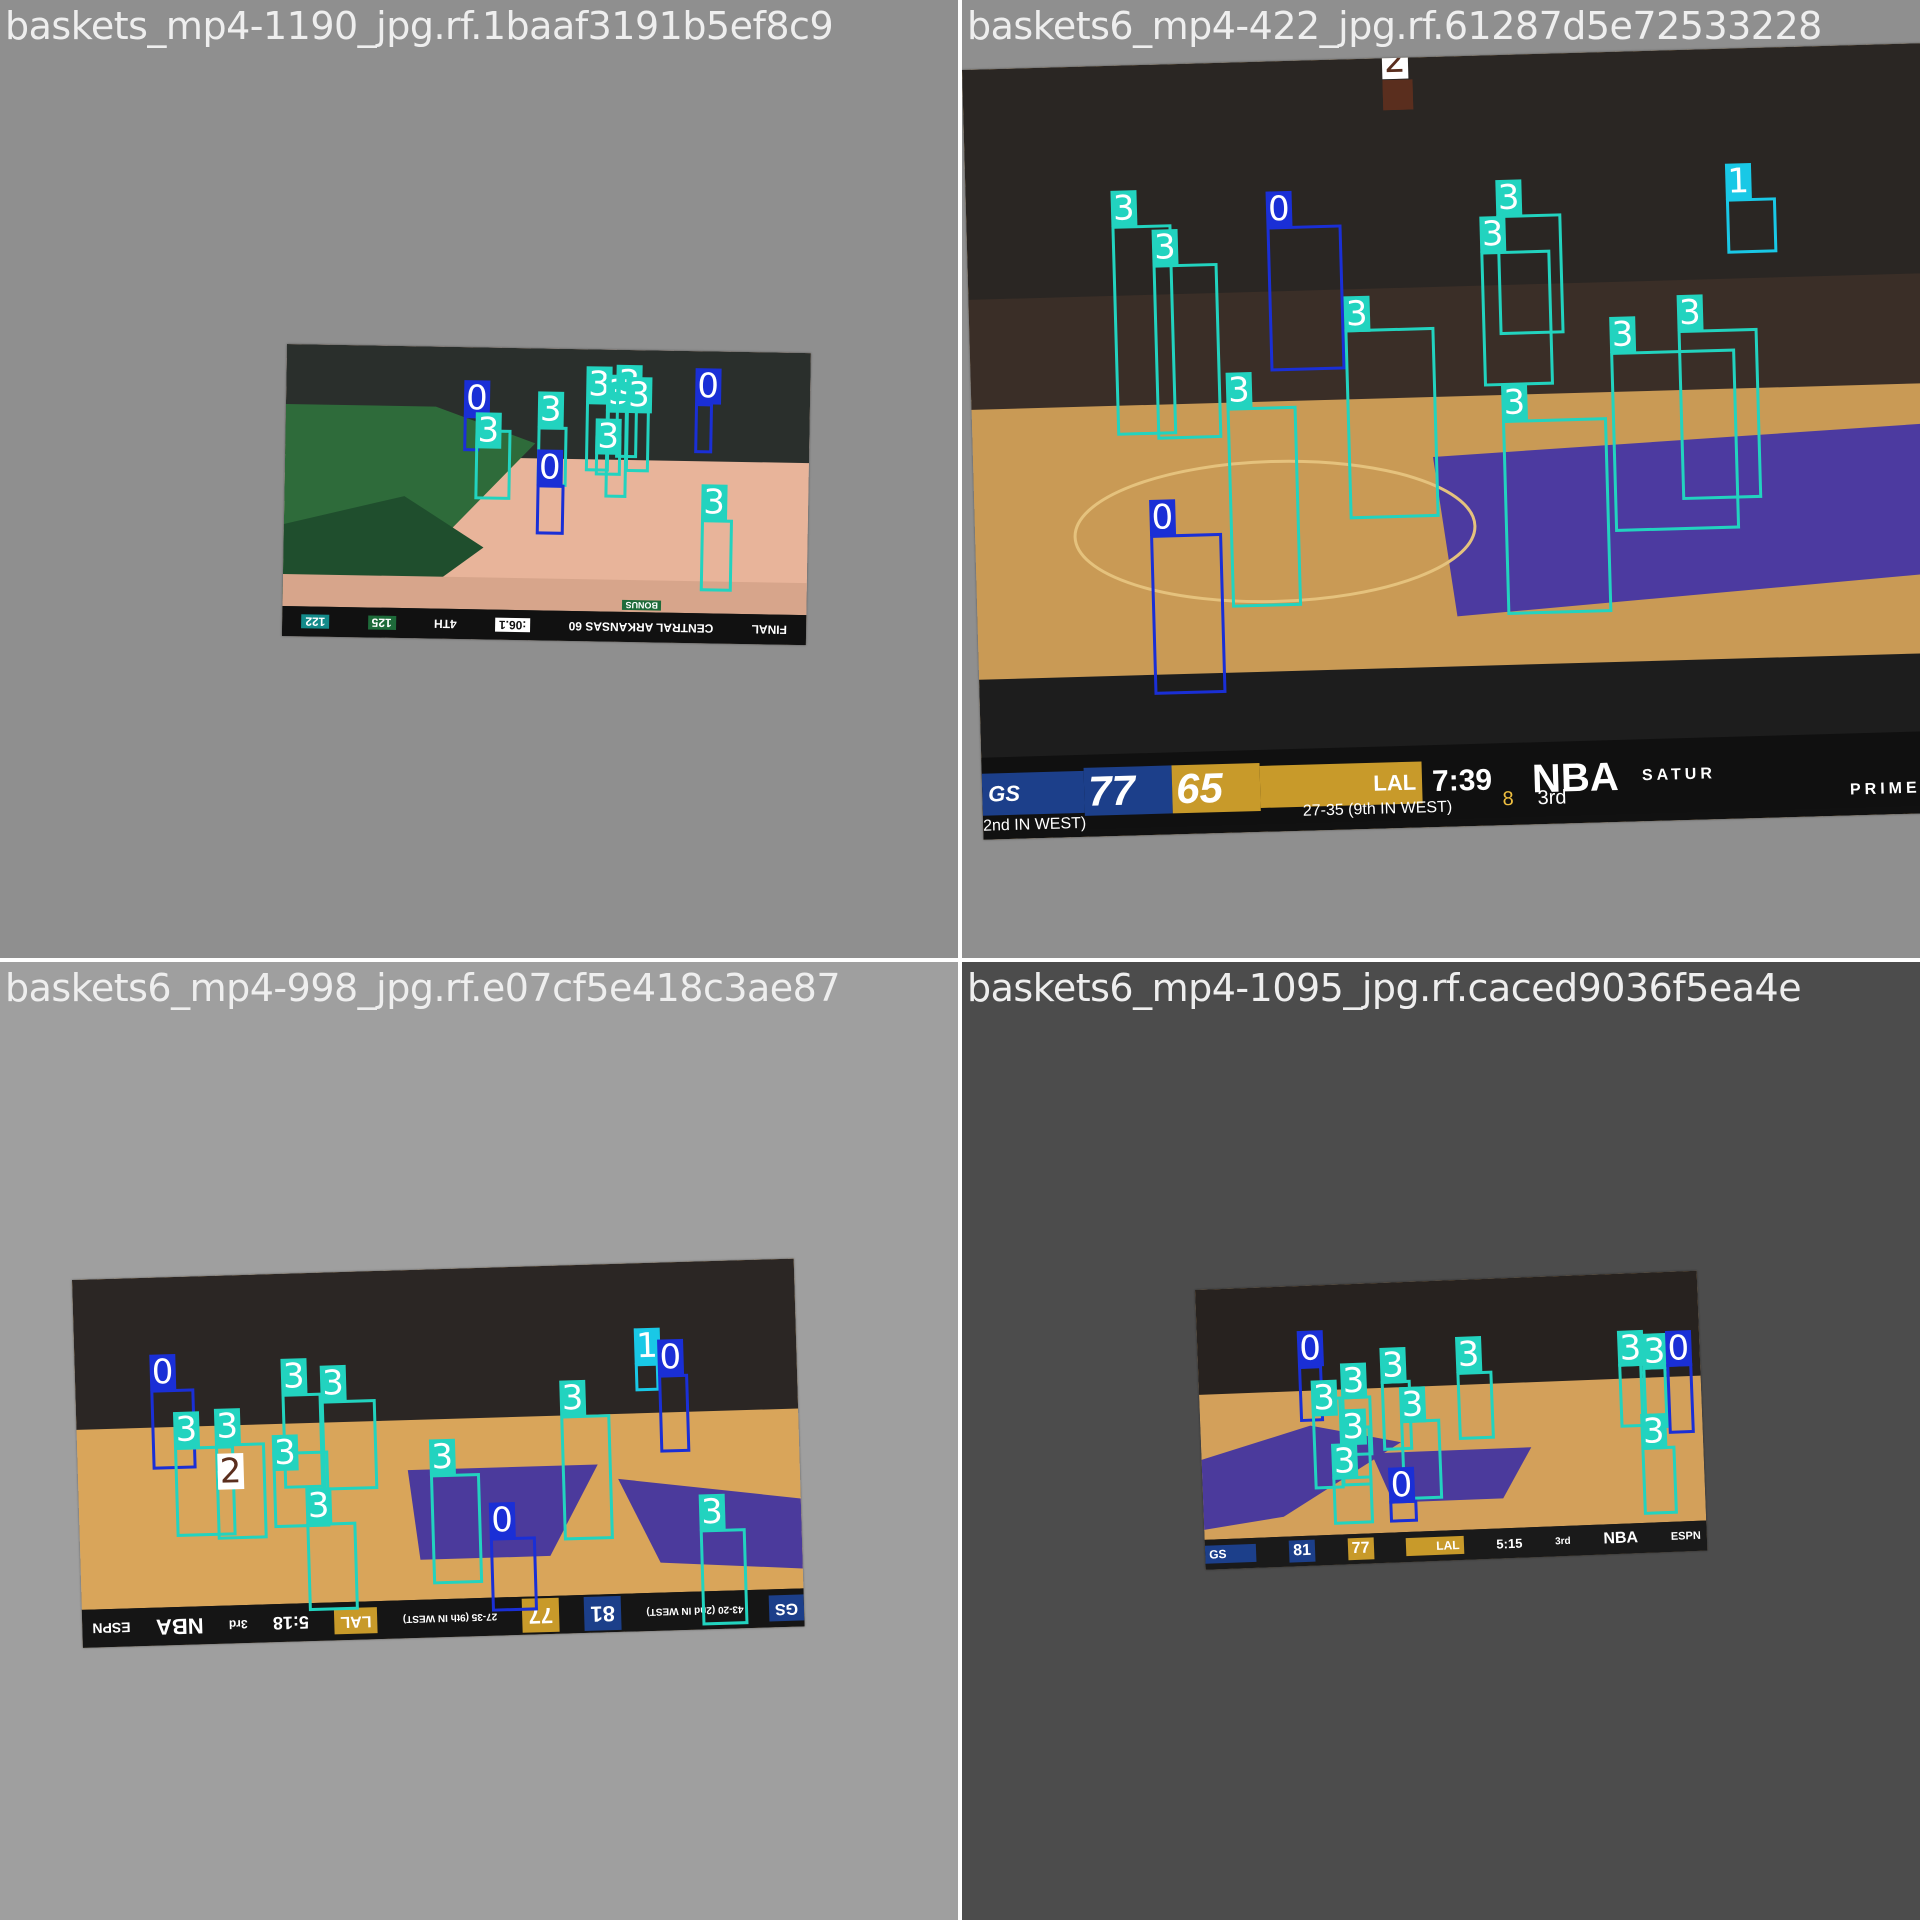 The width and height of the screenshot is (1920, 1920). Describe the element at coordinates (641, 627) in the screenshot. I see `score-team-label: CENTRAL ARKANSAS 60` at that location.